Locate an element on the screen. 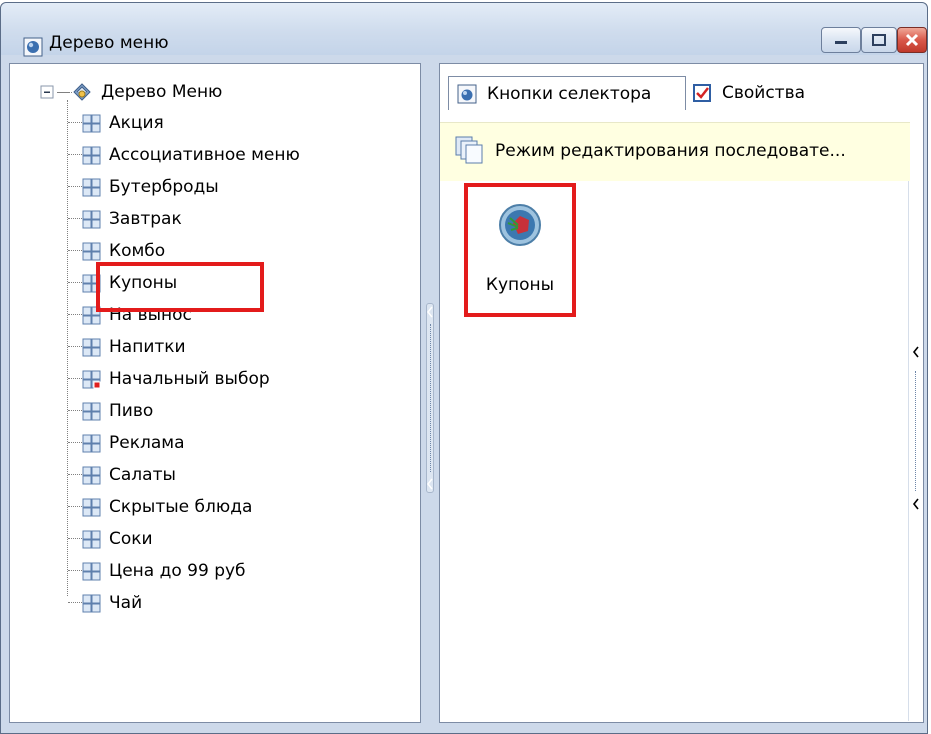  tree-root: Дерево Меню is located at coordinates (131, 92).